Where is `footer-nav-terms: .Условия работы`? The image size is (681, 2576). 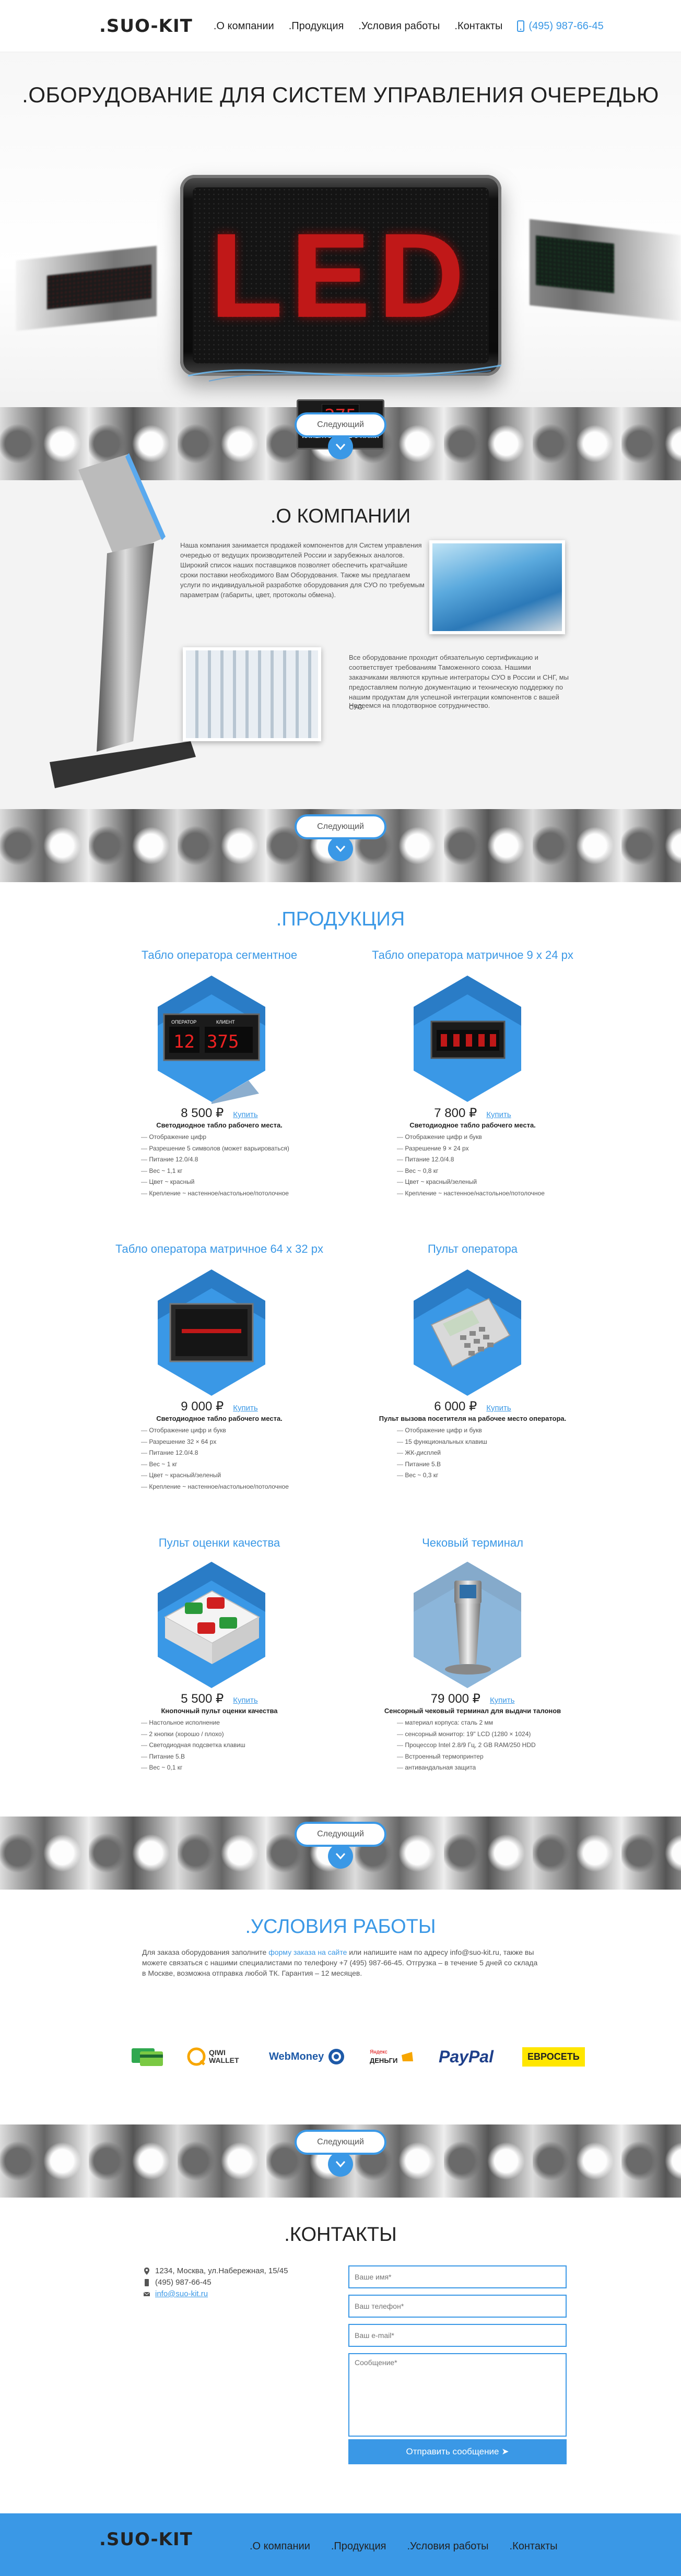 footer-nav-terms: .Условия работы is located at coordinates (447, 2547).